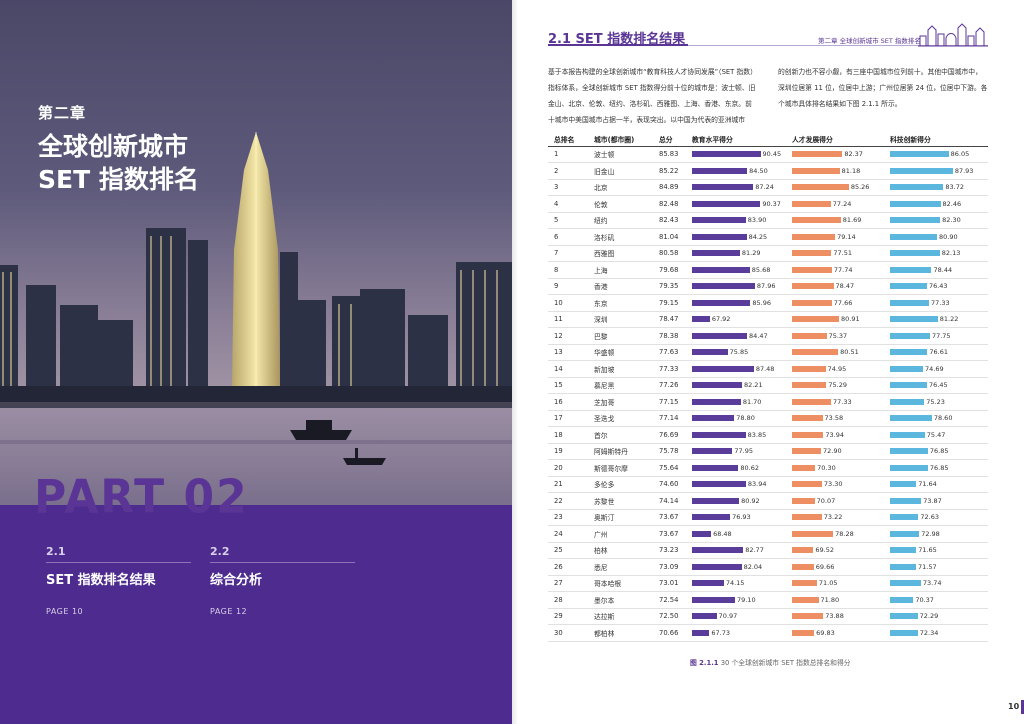 This screenshot has height=724, width=1024. Describe the element at coordinates (835, 303) in the screenshot. I see `cell-talent: 77.66` at that location.